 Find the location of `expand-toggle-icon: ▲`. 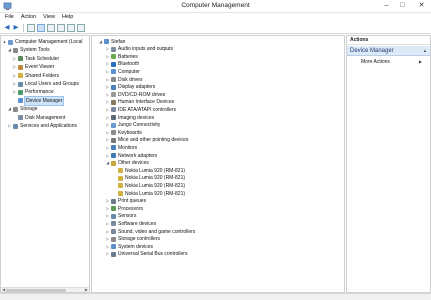

expand-toggle-icon: ▲ is located at coordinates (4, 42).